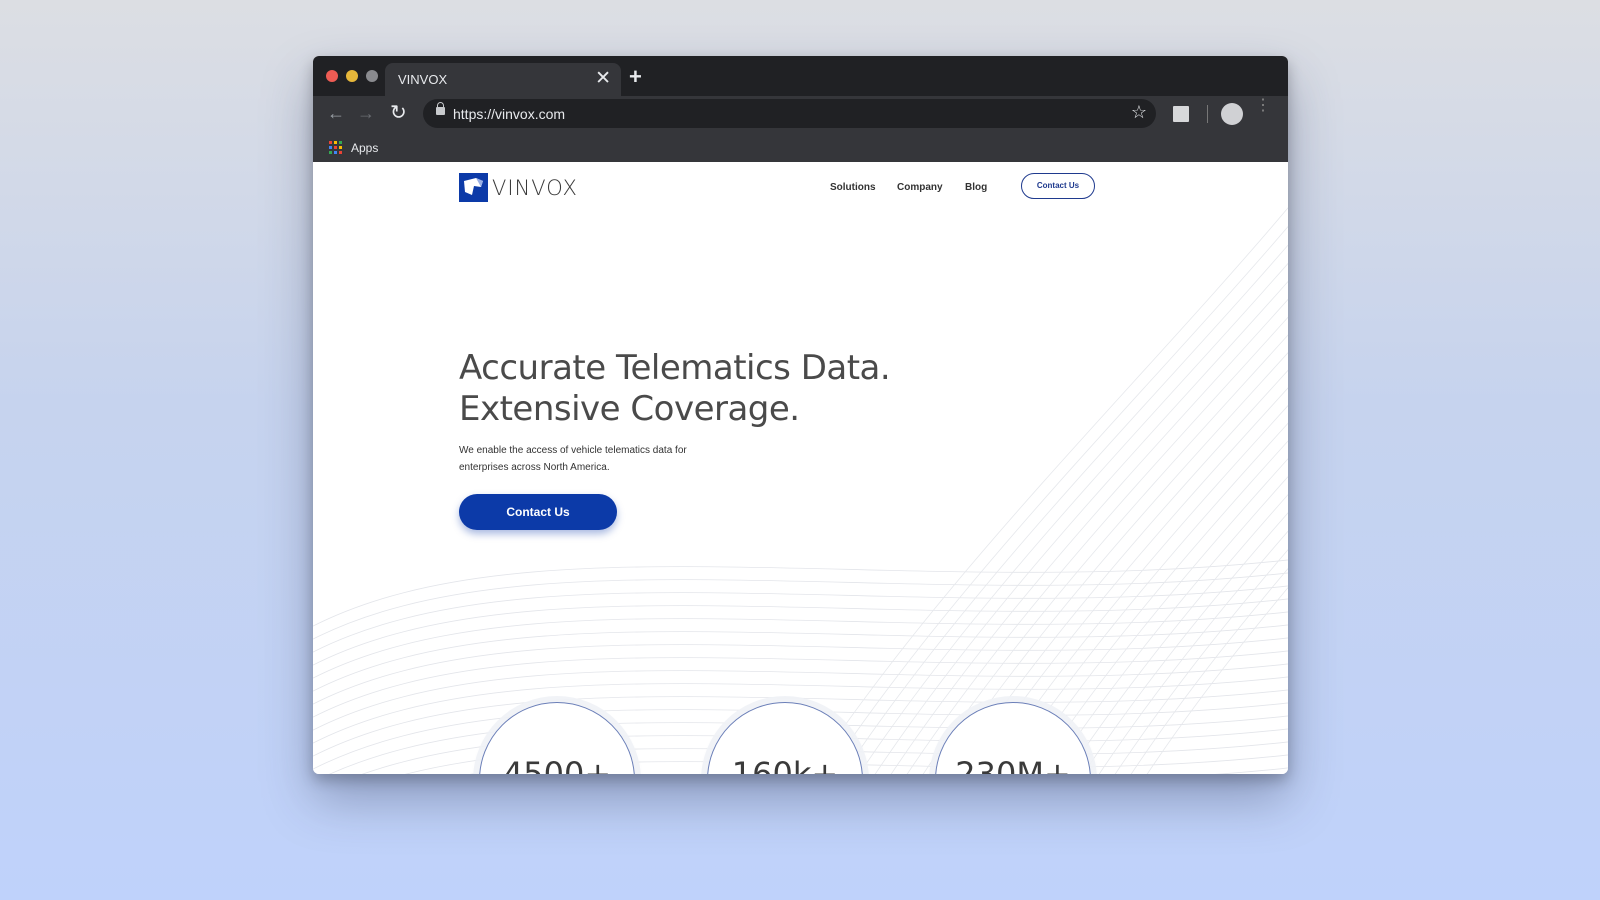 Image resolution: width=1600 pixels, height=900 pixels. I want to click on tab-close-icon: ✕, so click(603, 78).